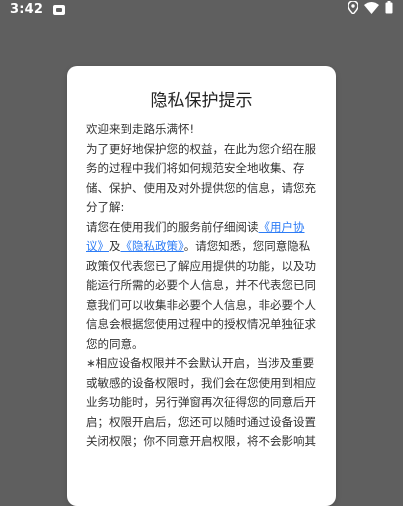 The height and width of the screenshot is (506, 403). What do you see at coordinates (172, 226) in the screenshot?
I see `read-prompt-text: 请您在使用我们的服务前仔细阅读` at bounding box center [172, 226].